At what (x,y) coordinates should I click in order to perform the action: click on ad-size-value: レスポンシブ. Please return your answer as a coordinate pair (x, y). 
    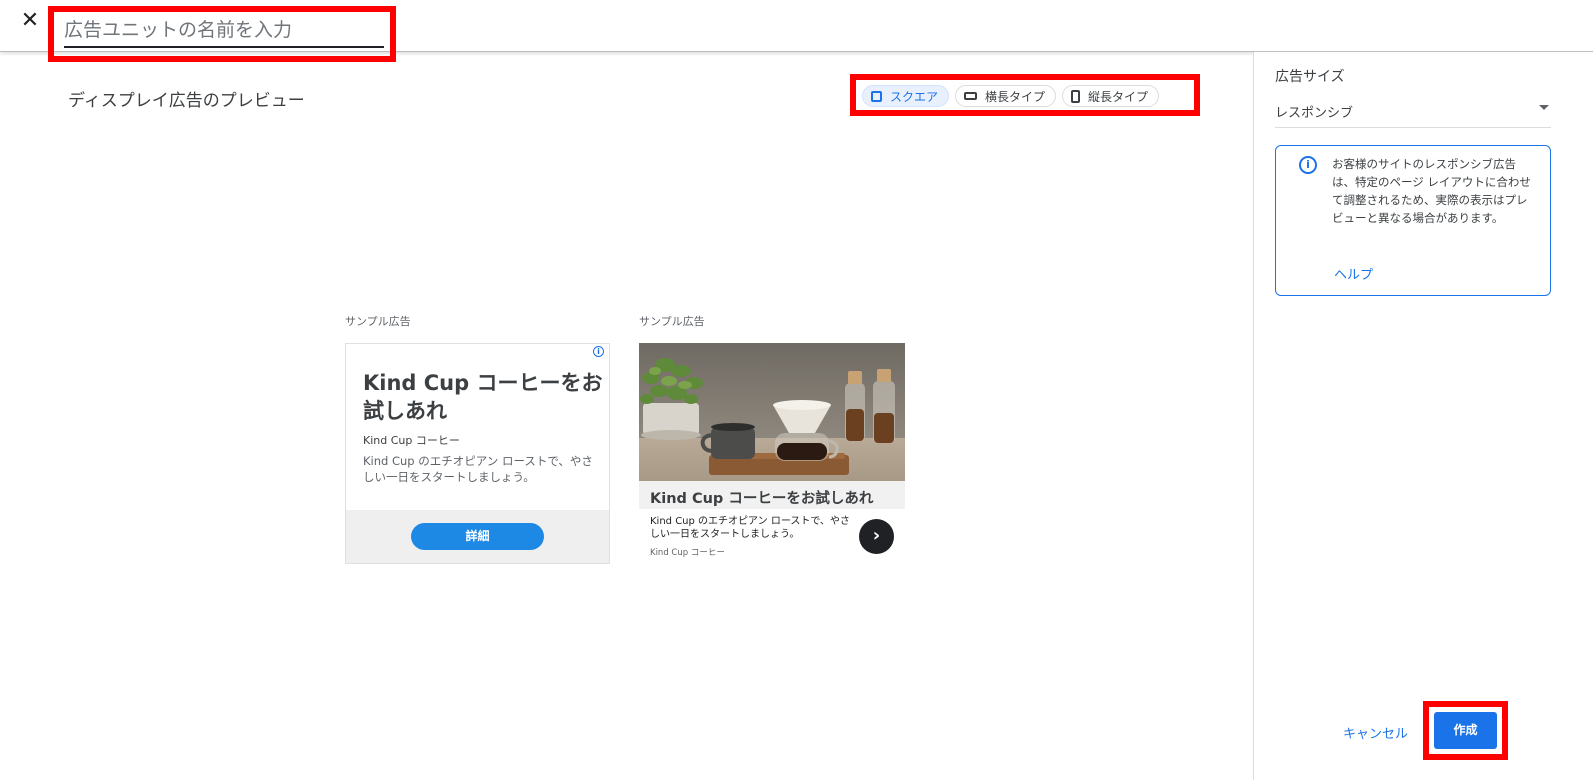
    Looking at the image, I should click on (1314, 113).